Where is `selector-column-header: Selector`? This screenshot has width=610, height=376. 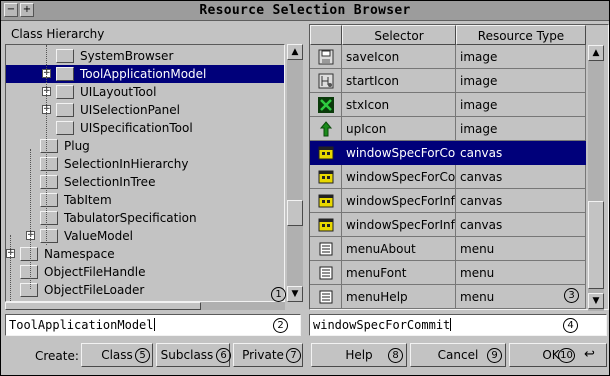 selector-column-header: Selector is located at coordinates (399, 35).